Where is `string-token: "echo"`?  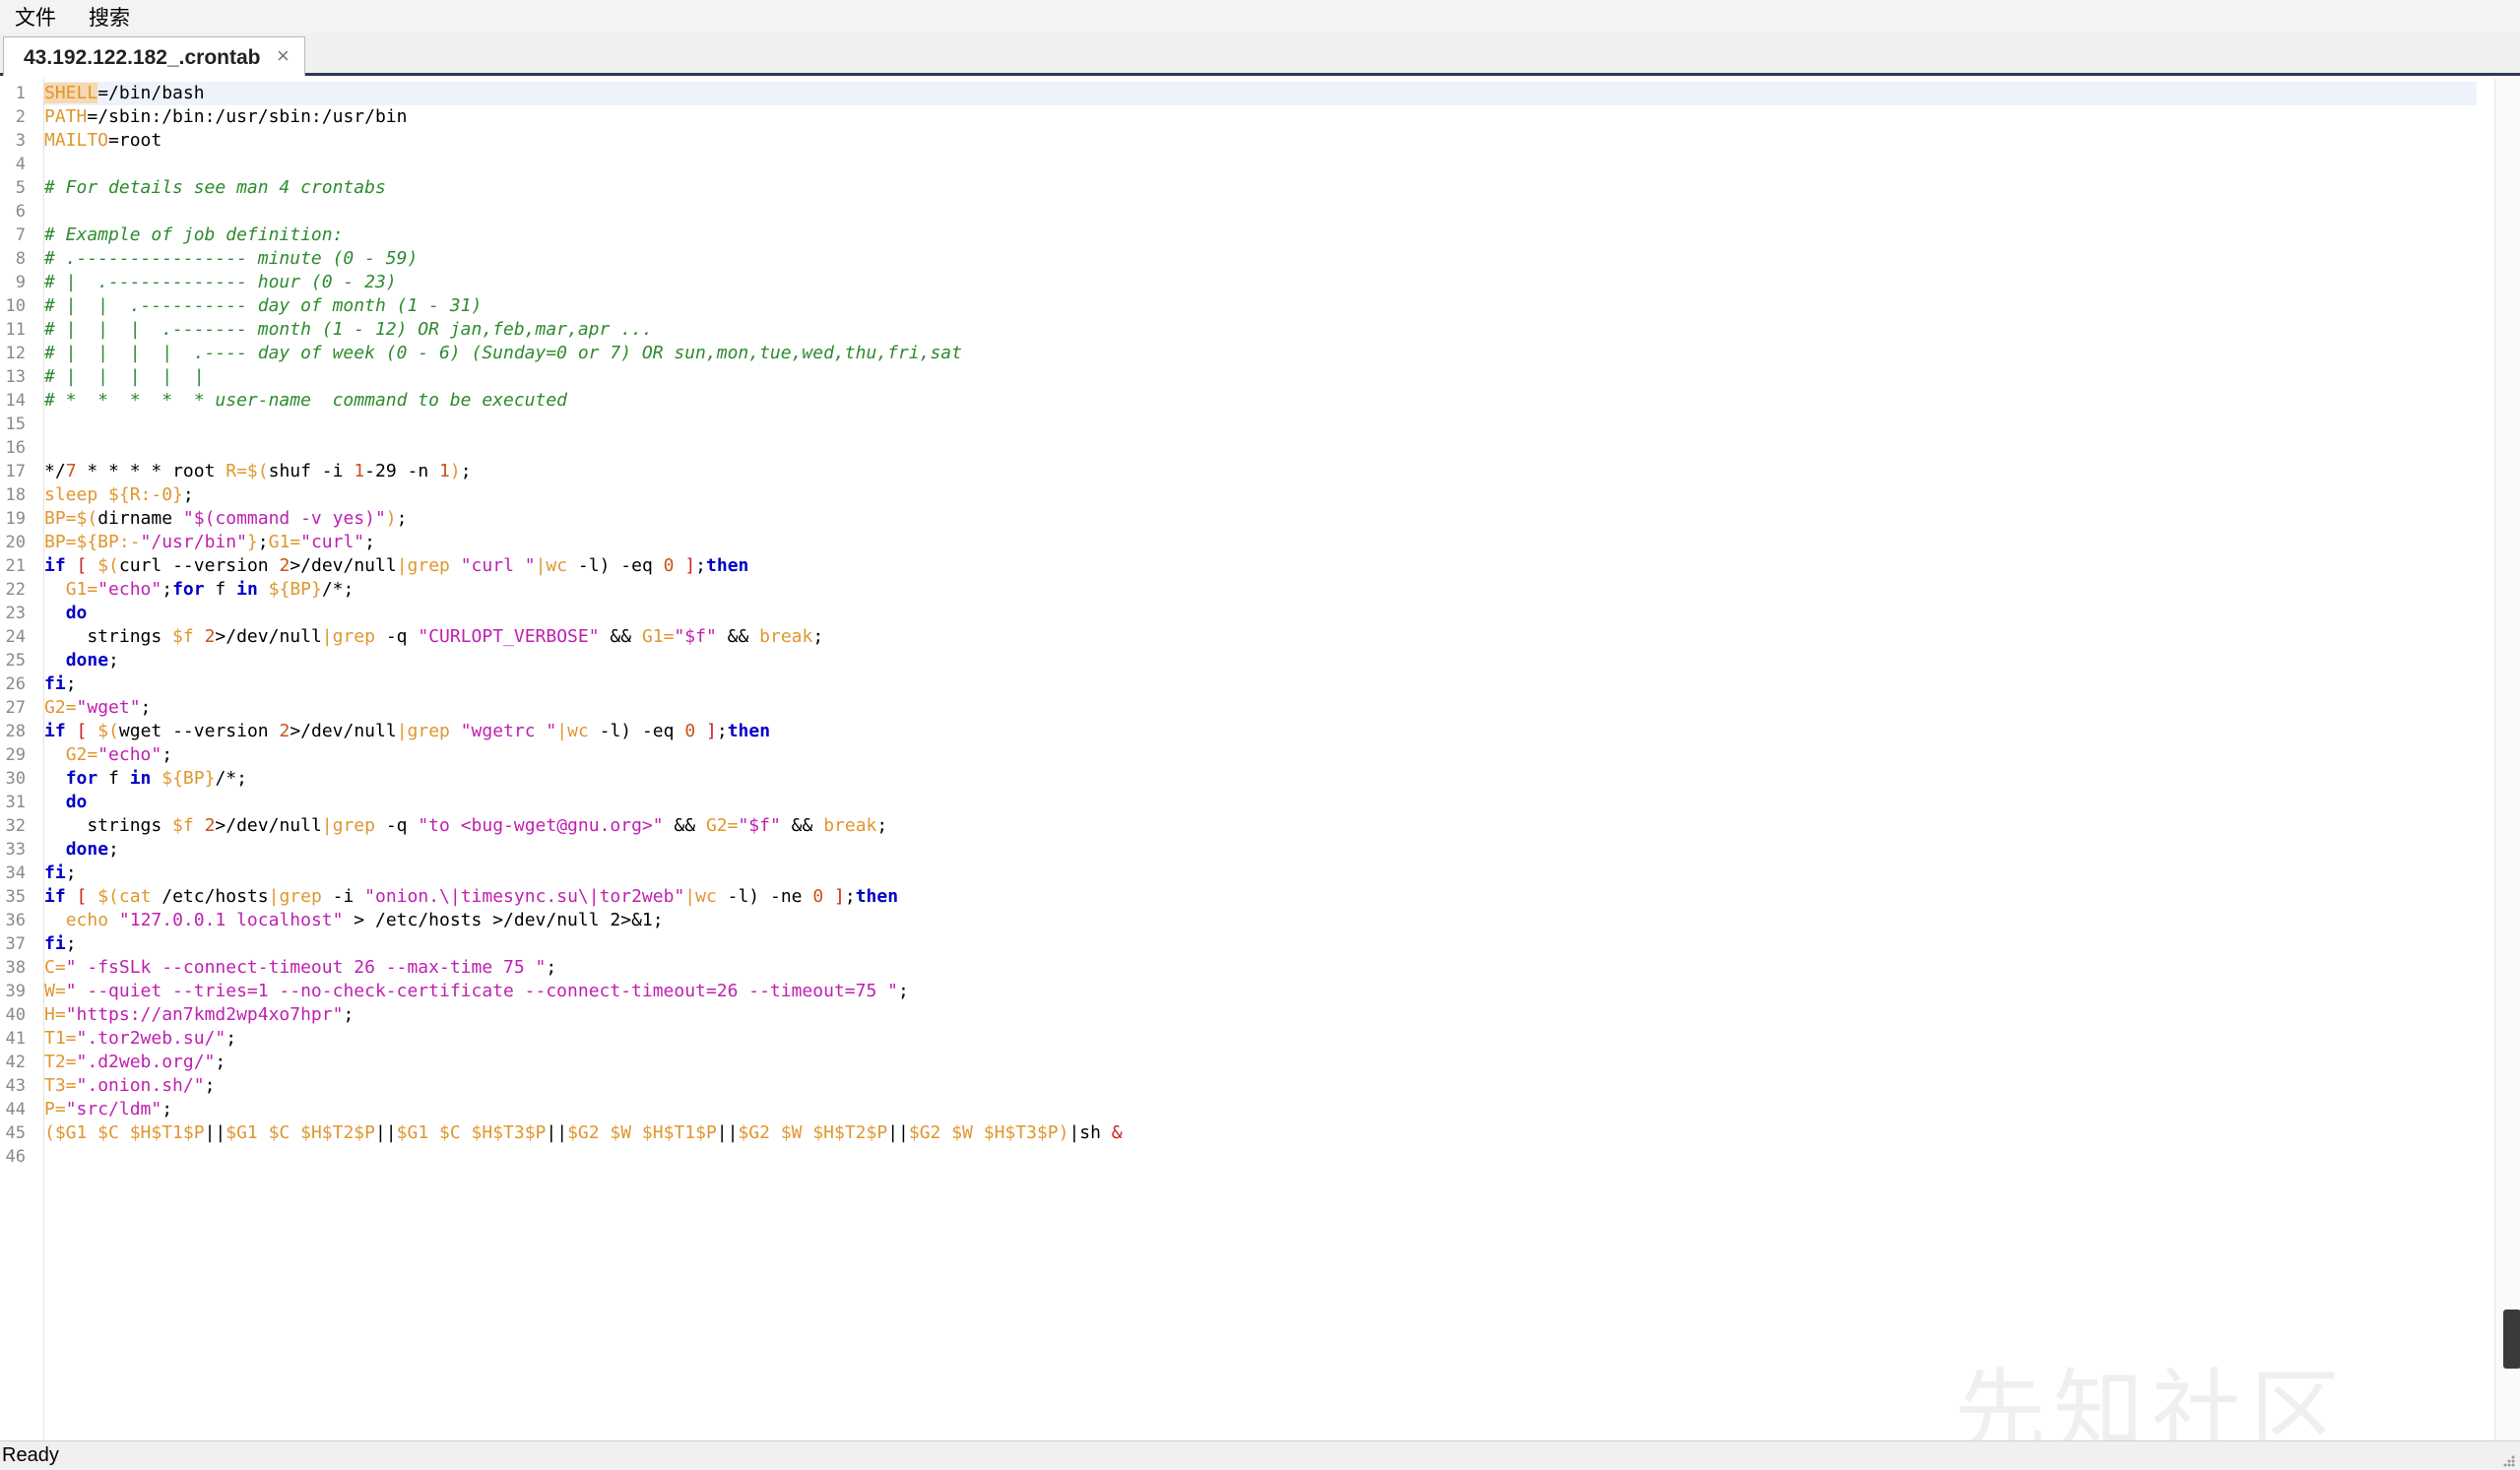
string-token: "echo" is located at coordinates (129, 754).